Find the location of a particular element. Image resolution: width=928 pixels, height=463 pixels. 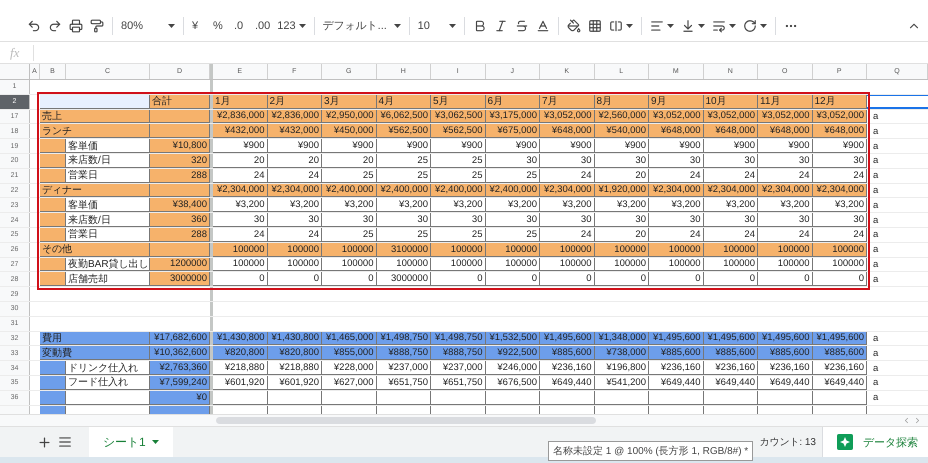

percent-button: % is located at coordinates (220, 26).